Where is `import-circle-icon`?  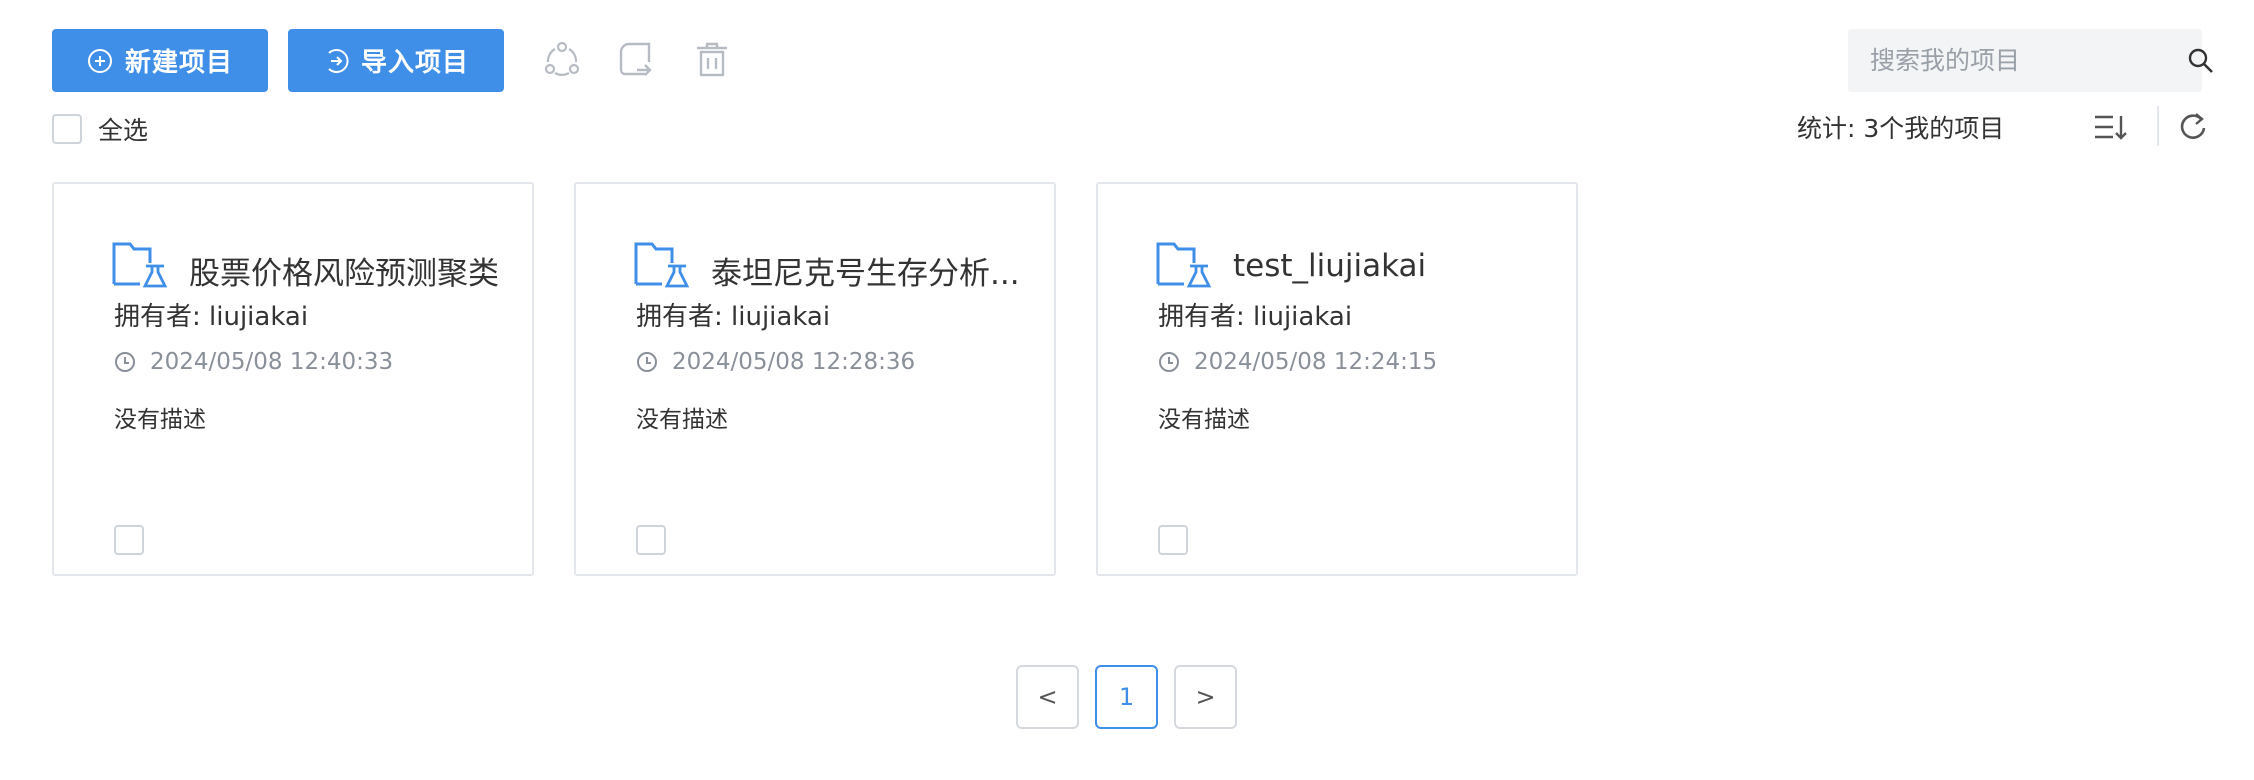 import-circle-icon is located at coordinates (336, 61).